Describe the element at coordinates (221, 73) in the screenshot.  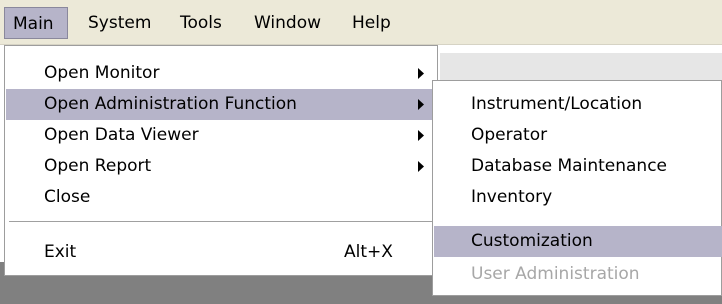
I see `menu-item-open-monitor: Open Monitor` at that location.